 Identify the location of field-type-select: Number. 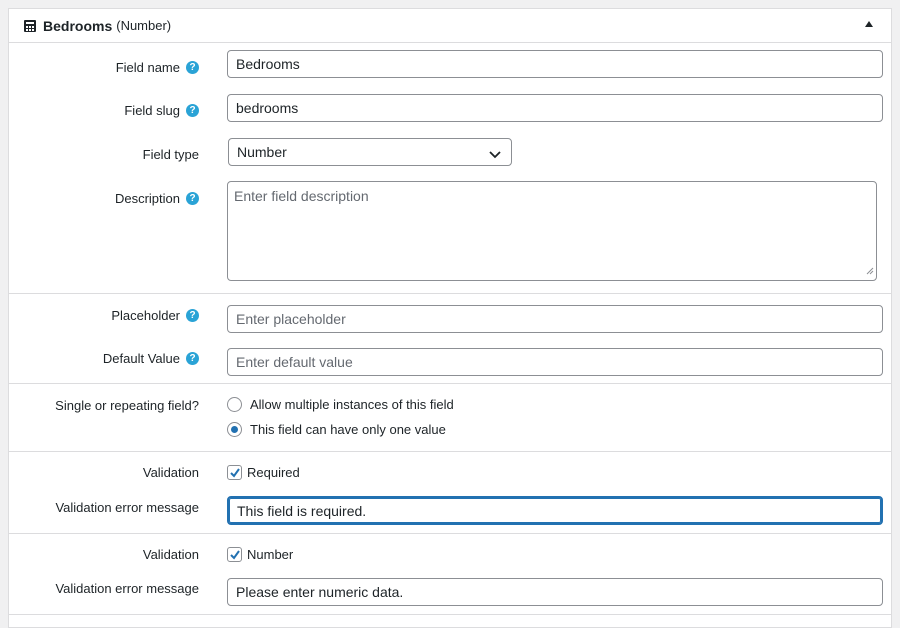
(370, 152).